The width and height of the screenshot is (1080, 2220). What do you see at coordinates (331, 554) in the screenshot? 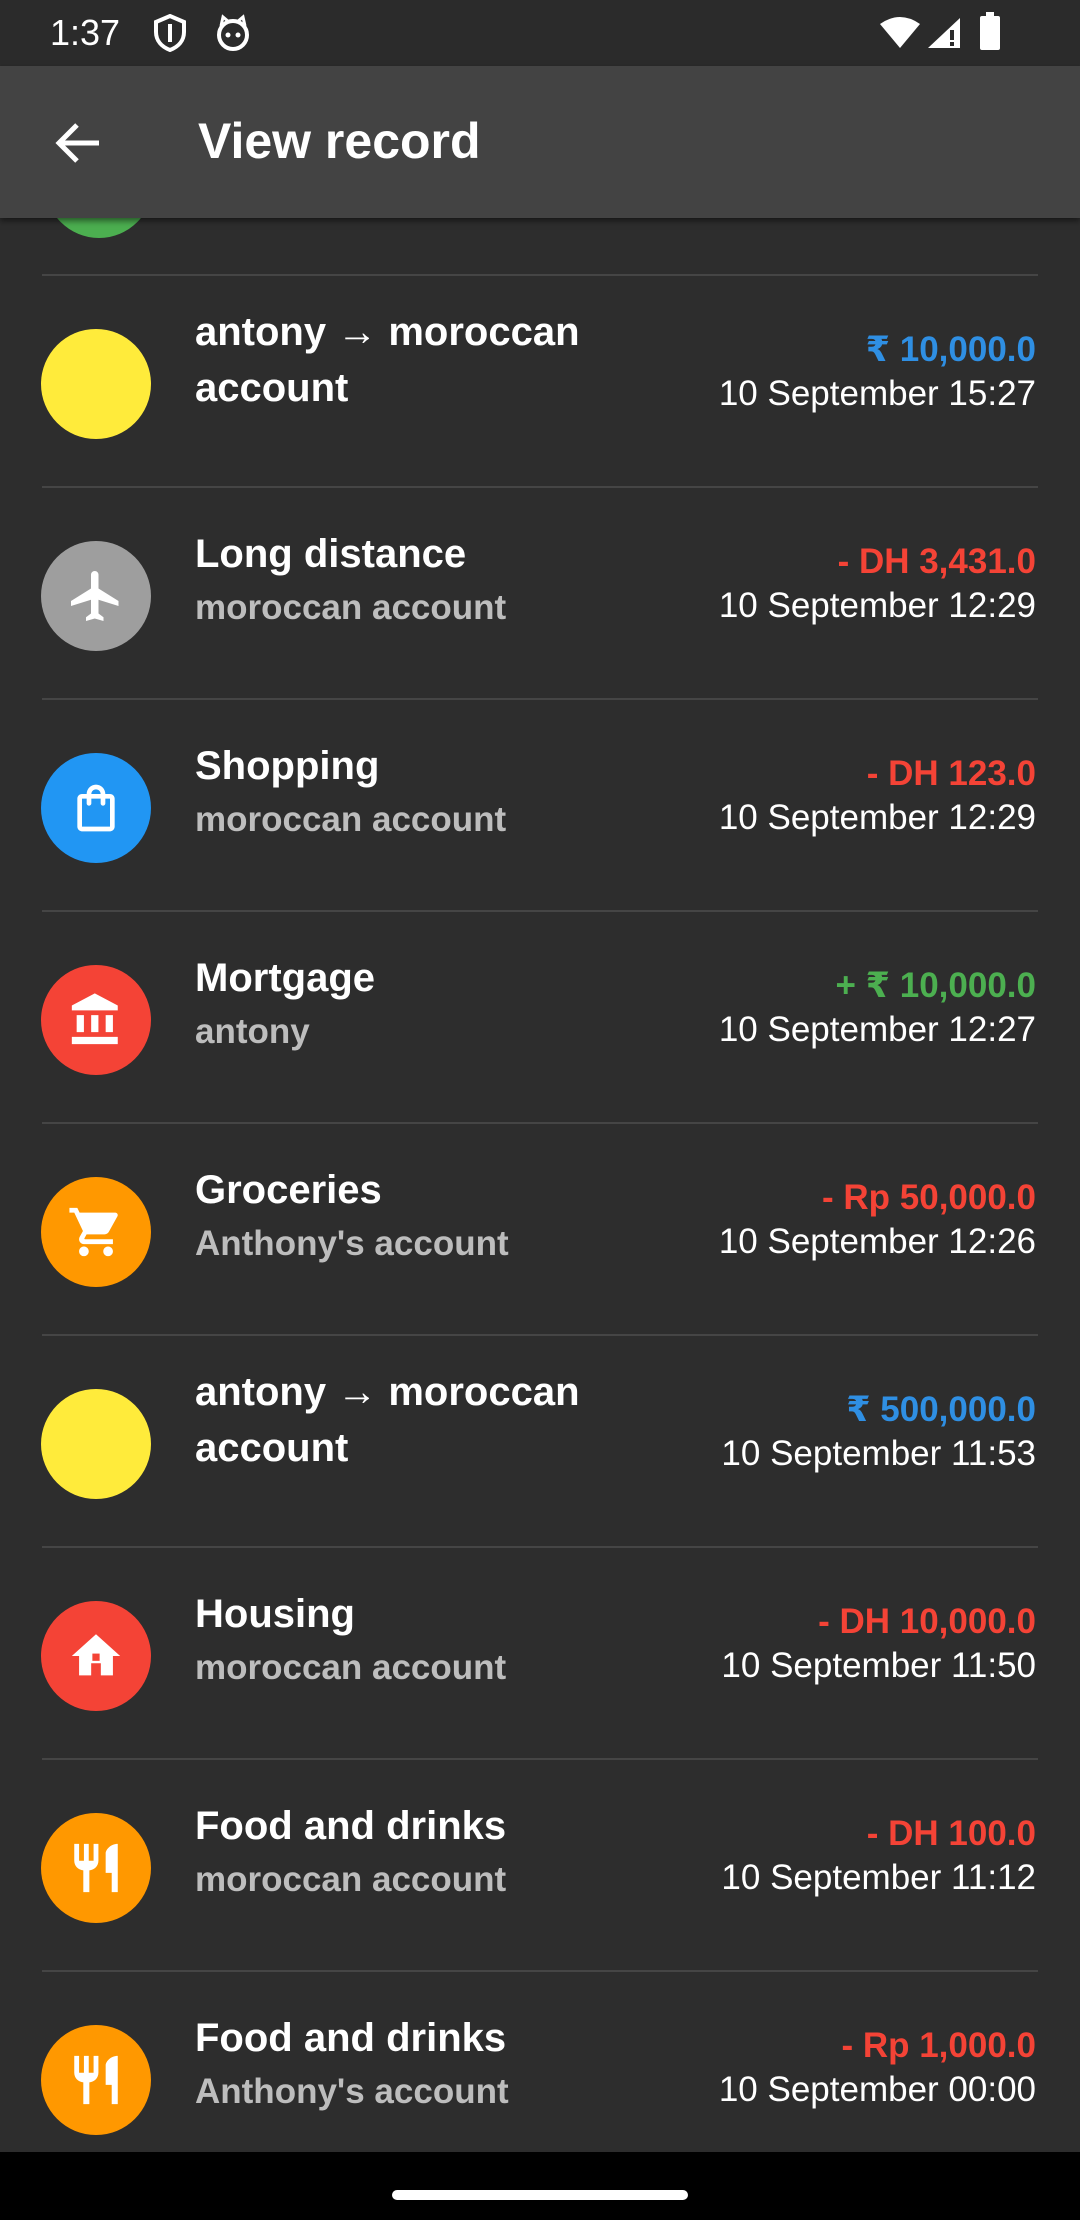
I see `record-title: Long distance` at bounding box center [331, 554].